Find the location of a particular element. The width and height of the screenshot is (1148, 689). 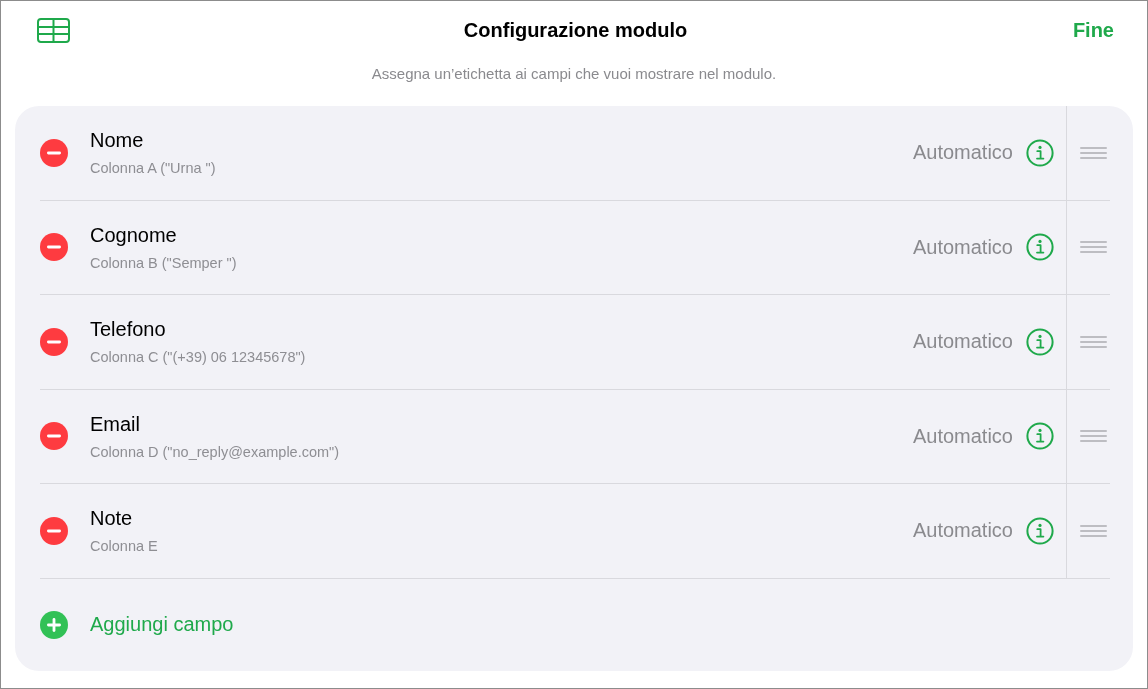

column-label: Colonna B ("Semper ") is located at coordinates (163, 262).